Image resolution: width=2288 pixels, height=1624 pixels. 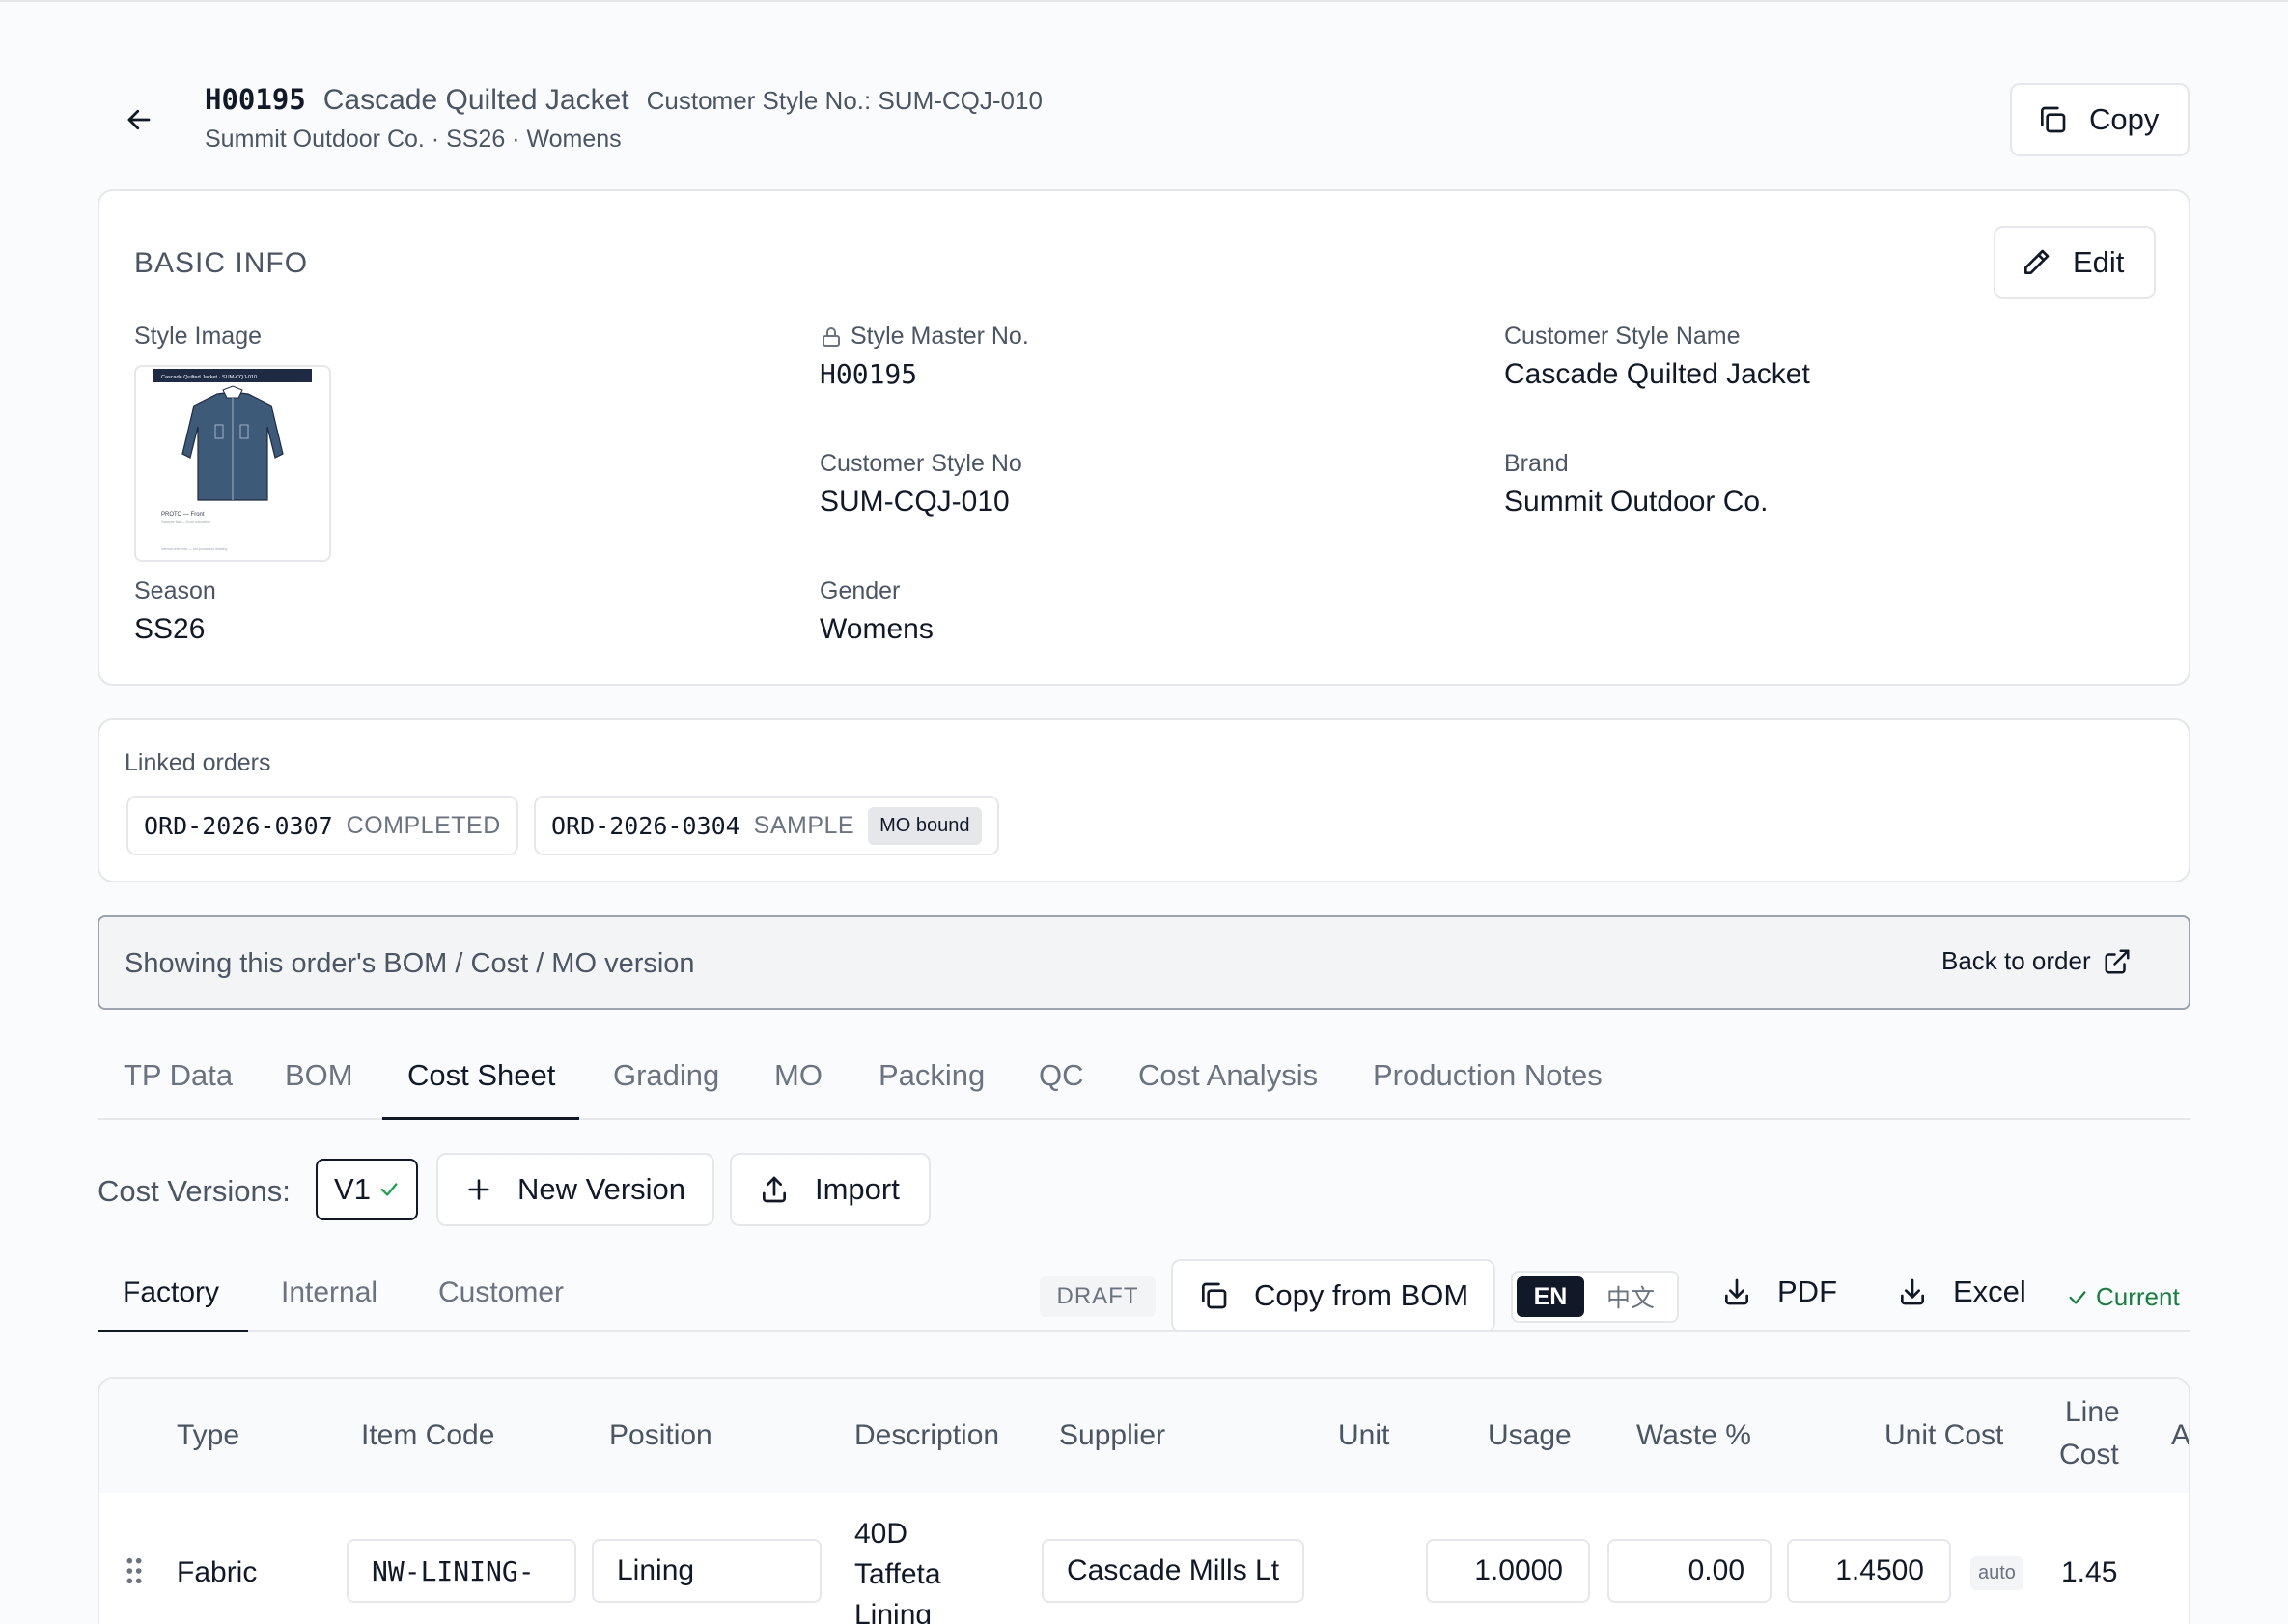 What do you see at coordinates (1736, 1292) in the screenshot?
I see `download-icon` at bounding box center [1736, 1292].